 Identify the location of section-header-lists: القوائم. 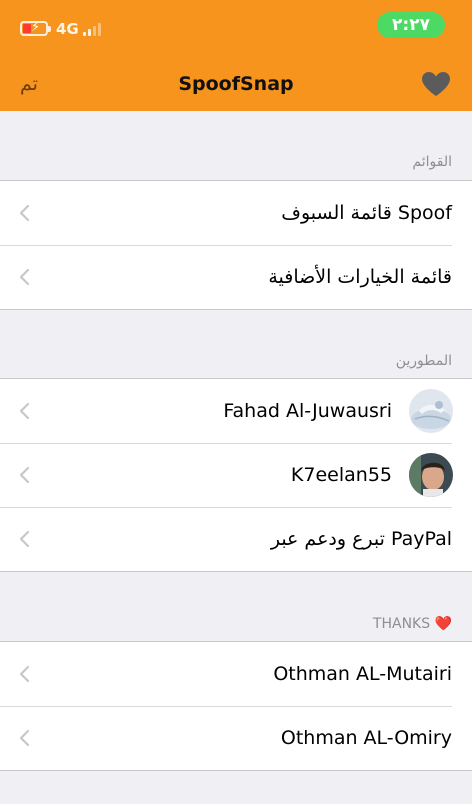
(432, 162).